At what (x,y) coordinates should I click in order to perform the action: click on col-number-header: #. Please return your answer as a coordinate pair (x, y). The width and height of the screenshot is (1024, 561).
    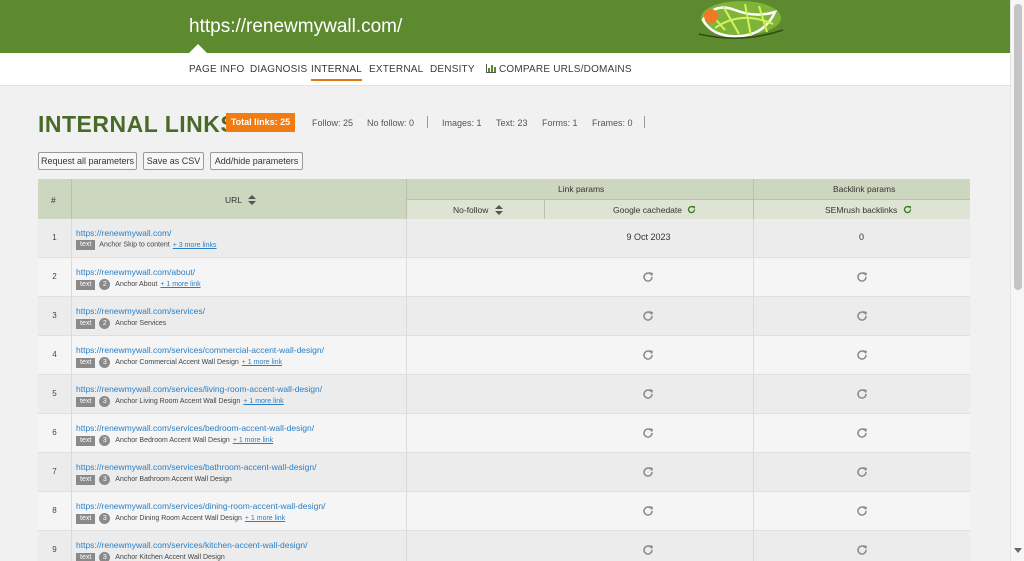
    Looking at the image, I should click on (53, 200).